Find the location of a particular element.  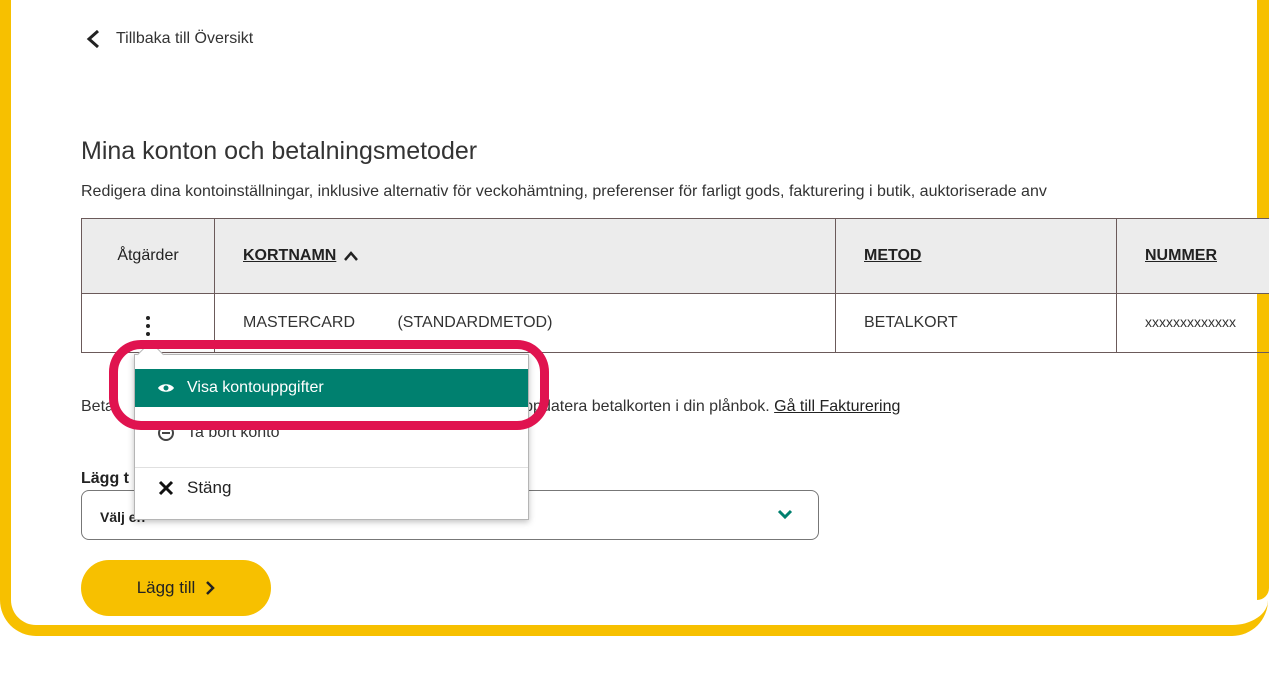

col-method-label: METOD is located at coordinates (878, 256).